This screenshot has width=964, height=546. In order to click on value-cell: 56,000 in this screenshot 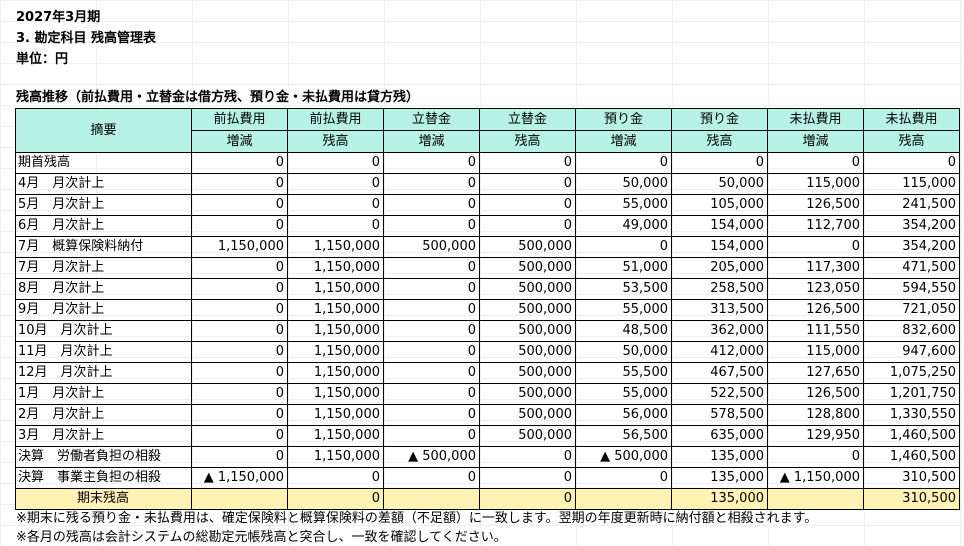, I will do `click(623, 415)`.